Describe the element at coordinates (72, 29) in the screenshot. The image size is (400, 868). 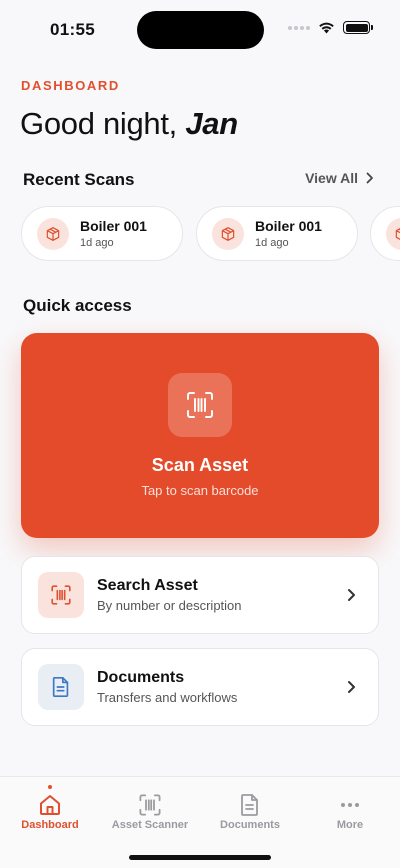
I see `status-time: 01:55` at that location.